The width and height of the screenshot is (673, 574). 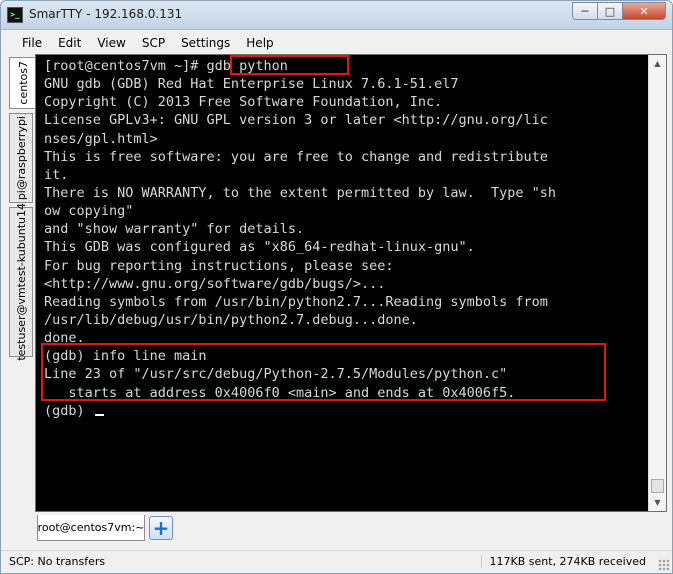 What do you see at coordinates (336, 43) in the screenshot?
I see `menu-bar: File Edit View SCP Settings Help` at bounding box center [336, 43].